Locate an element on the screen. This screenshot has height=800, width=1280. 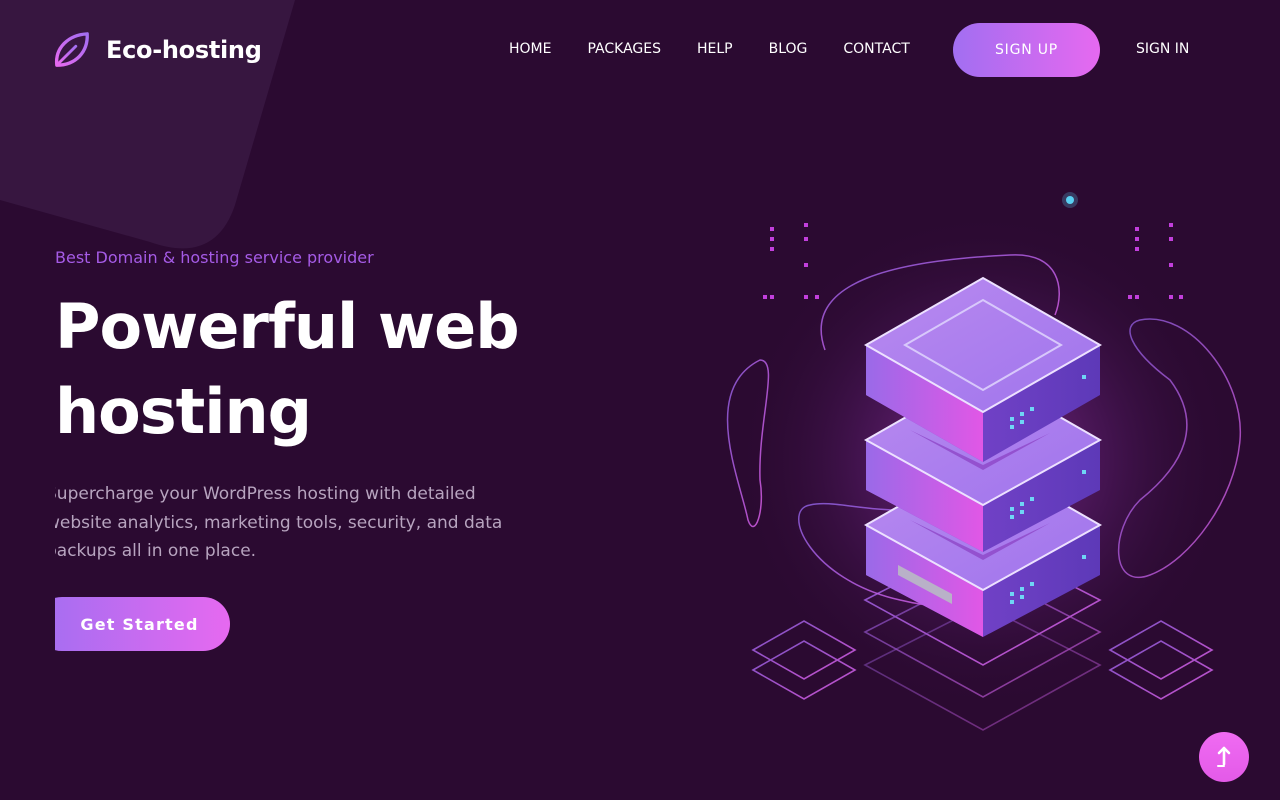
get-started-button: Get Started is located at coordinates (142, 624).